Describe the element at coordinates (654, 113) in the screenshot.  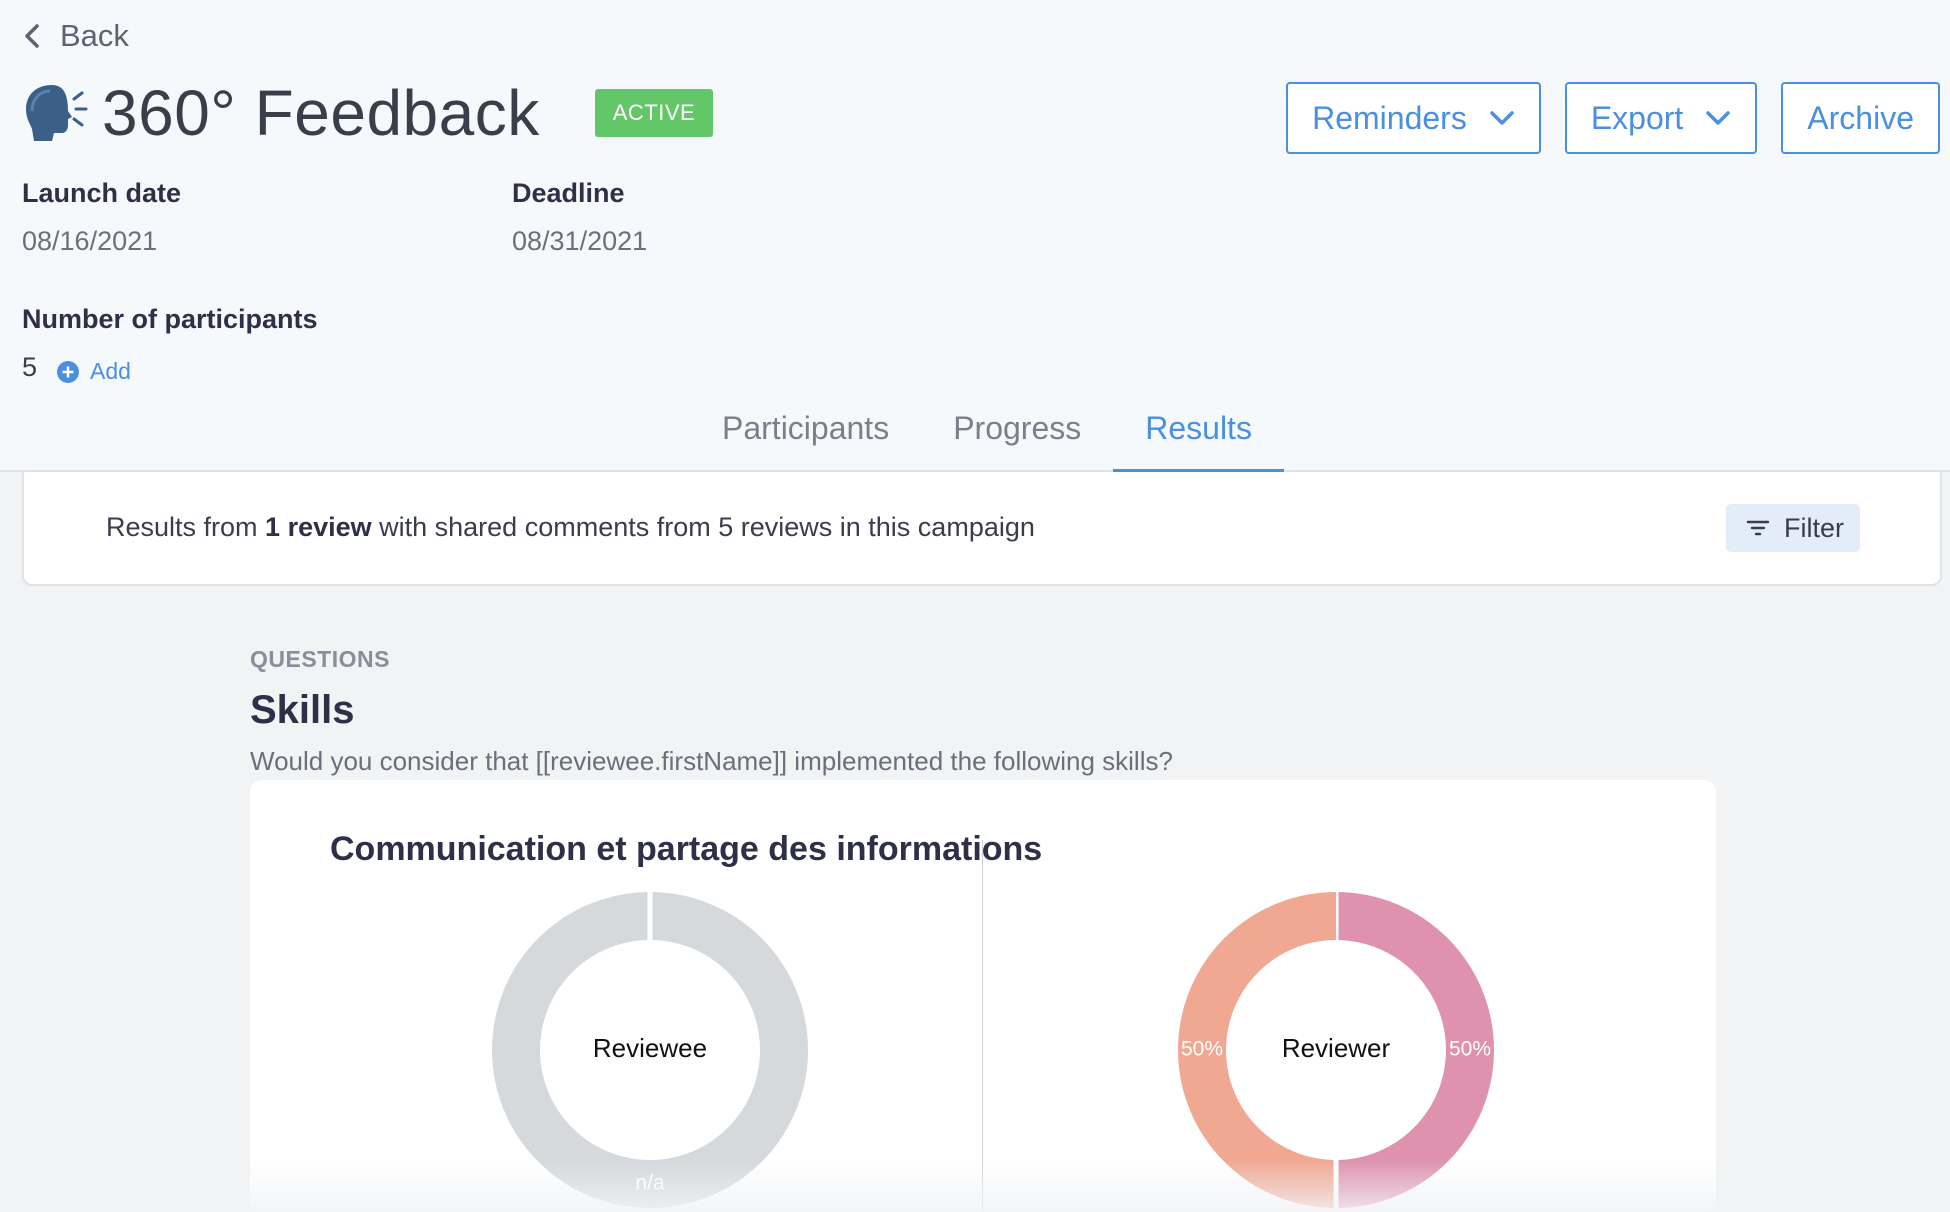
I see `status-badge: ACTIVE` at that location.